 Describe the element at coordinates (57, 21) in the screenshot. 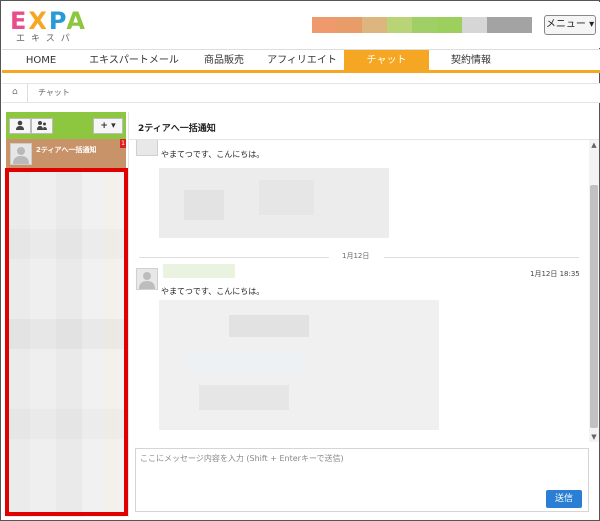

I see `logo-letter-p: P` at that location.